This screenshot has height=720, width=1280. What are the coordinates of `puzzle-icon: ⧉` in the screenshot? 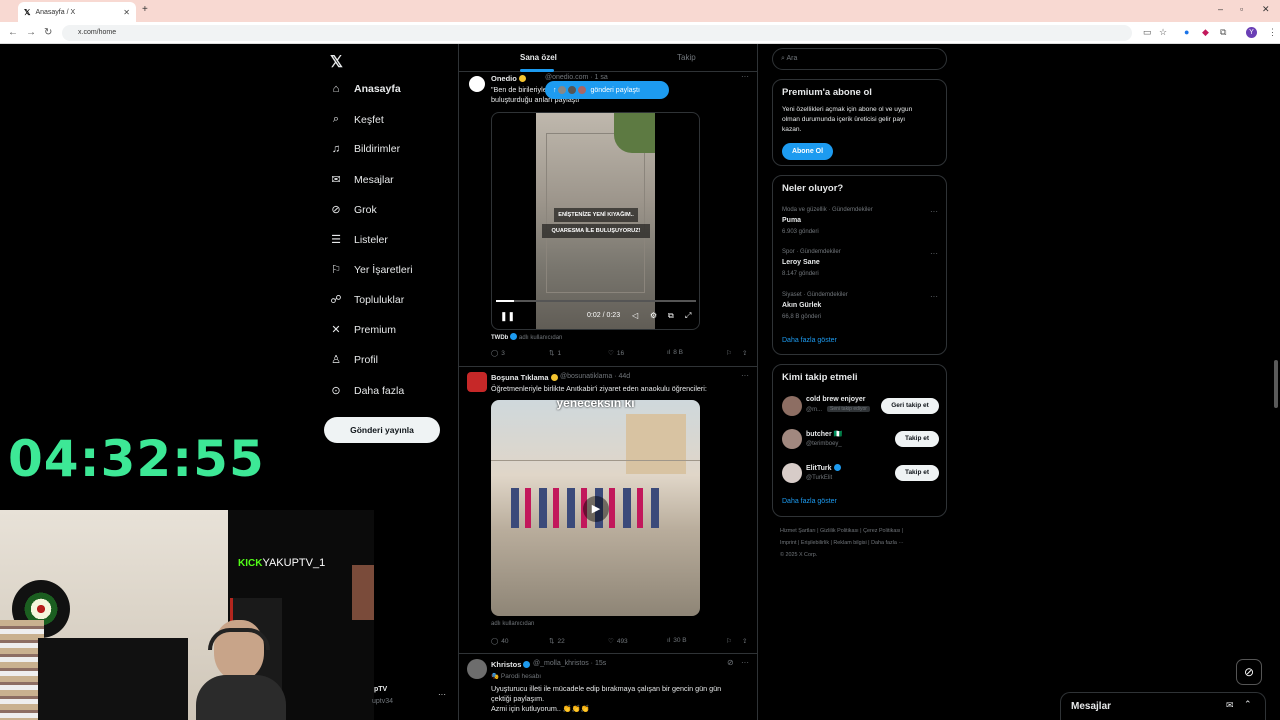 It's located at (1223, 32).